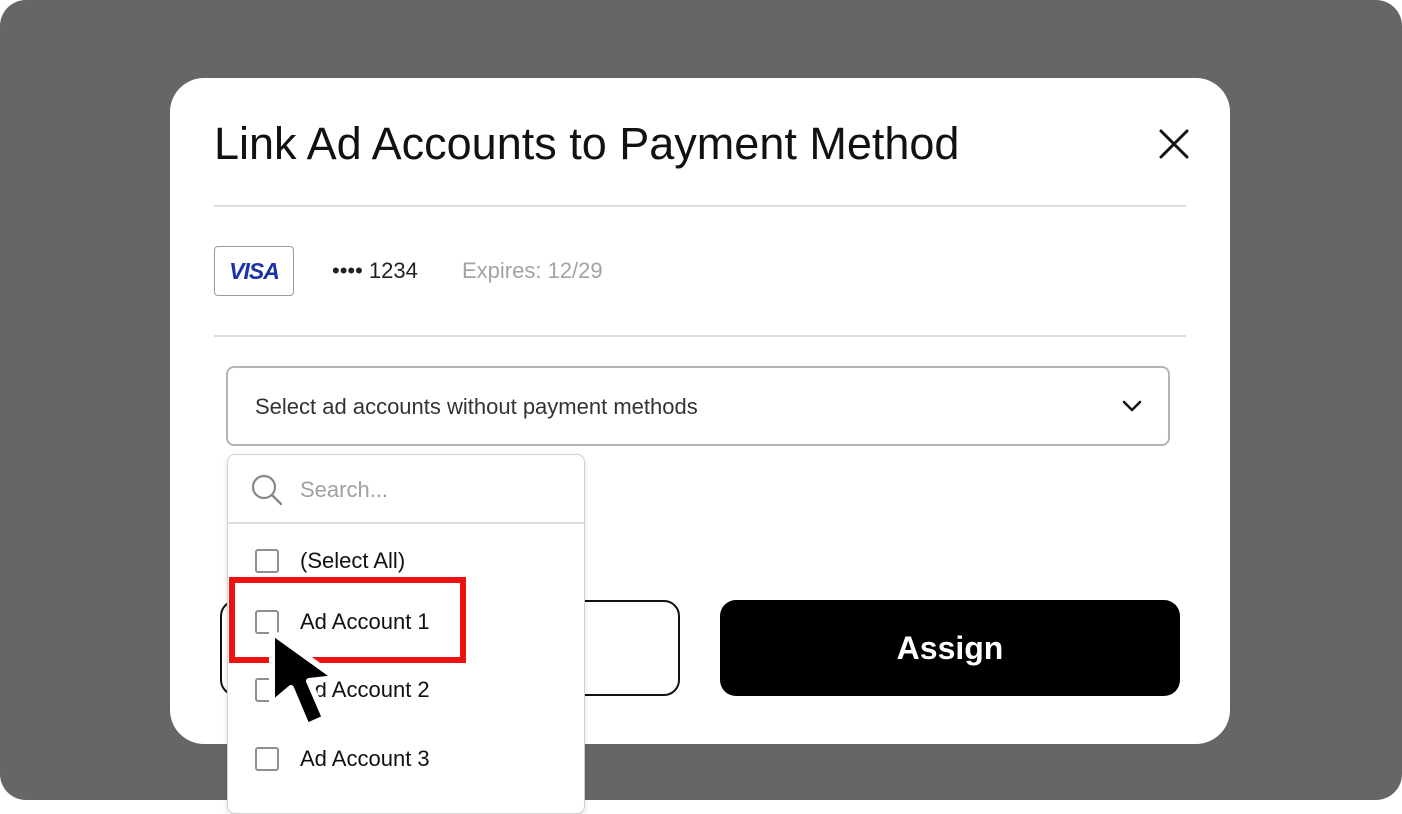 This screenshot has width=1402, height=814. I want to click on visa-logo: VISA, so click(254, 271).